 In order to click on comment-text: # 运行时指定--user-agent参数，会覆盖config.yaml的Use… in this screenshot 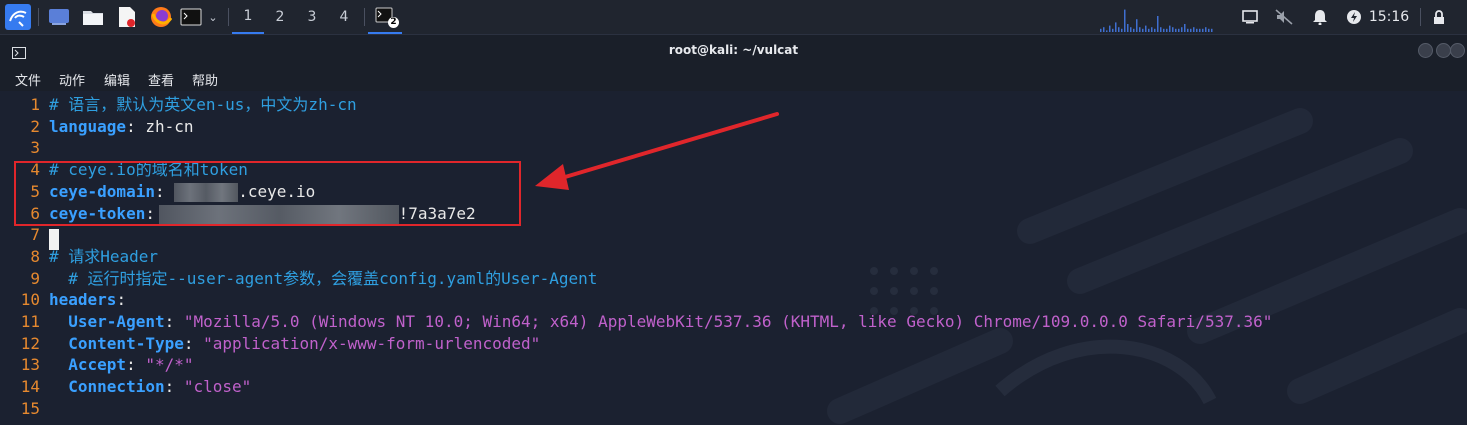, I will do `click(323, 278)`.